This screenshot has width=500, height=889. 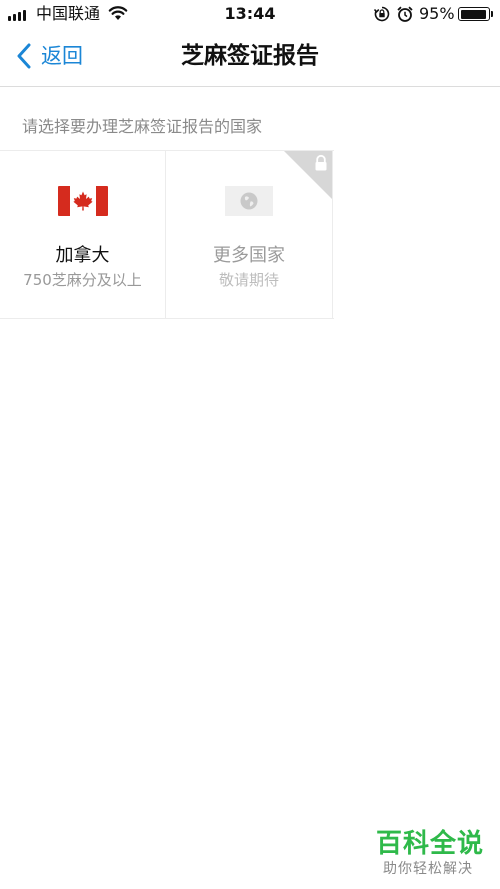 I want to click on battery-percent: 95%, so click(x=437, y=13).